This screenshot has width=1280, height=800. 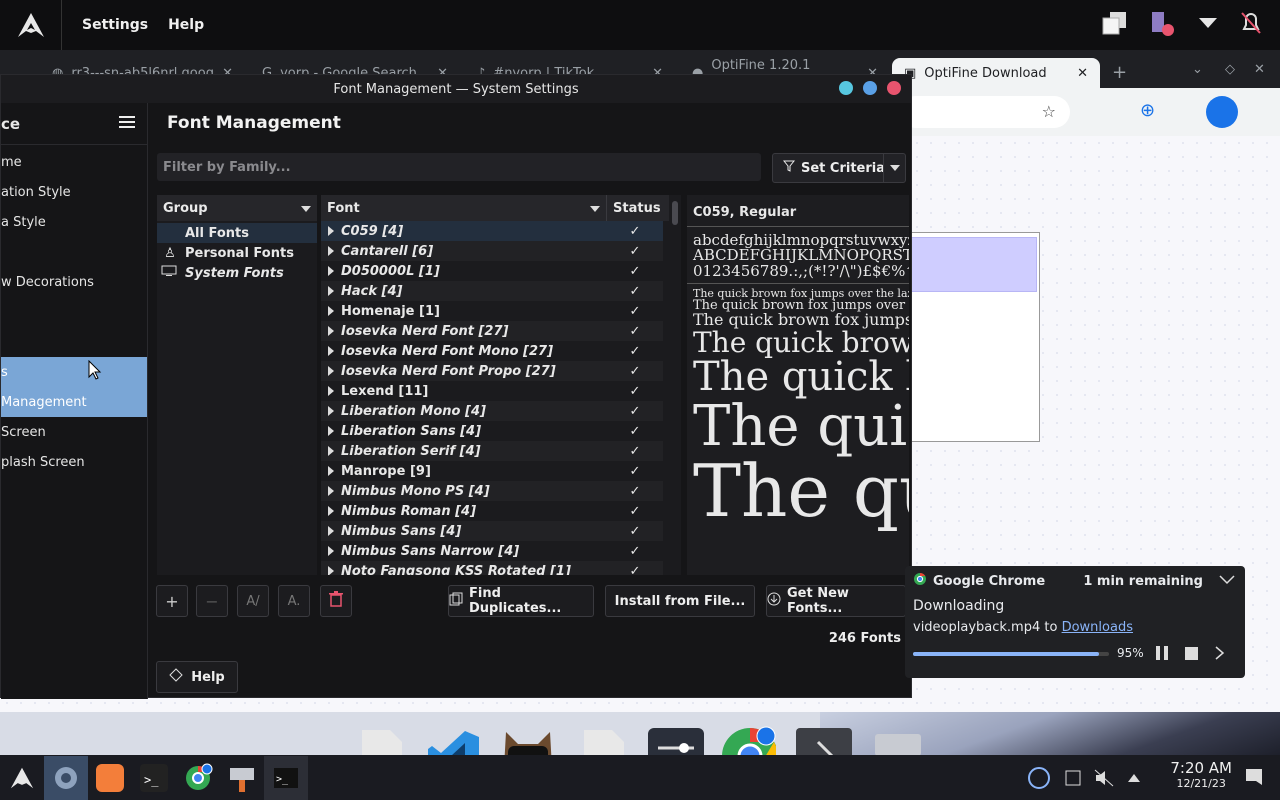 What do you see at coordinates (846, 88) in the screenshot?
I see `minimize-icon` at bounding box center [846, 88].